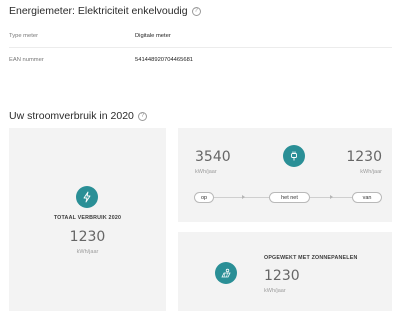  Describe the element at coordinates (294, 156) in the screenshot. I see `plug-icon` at that location.